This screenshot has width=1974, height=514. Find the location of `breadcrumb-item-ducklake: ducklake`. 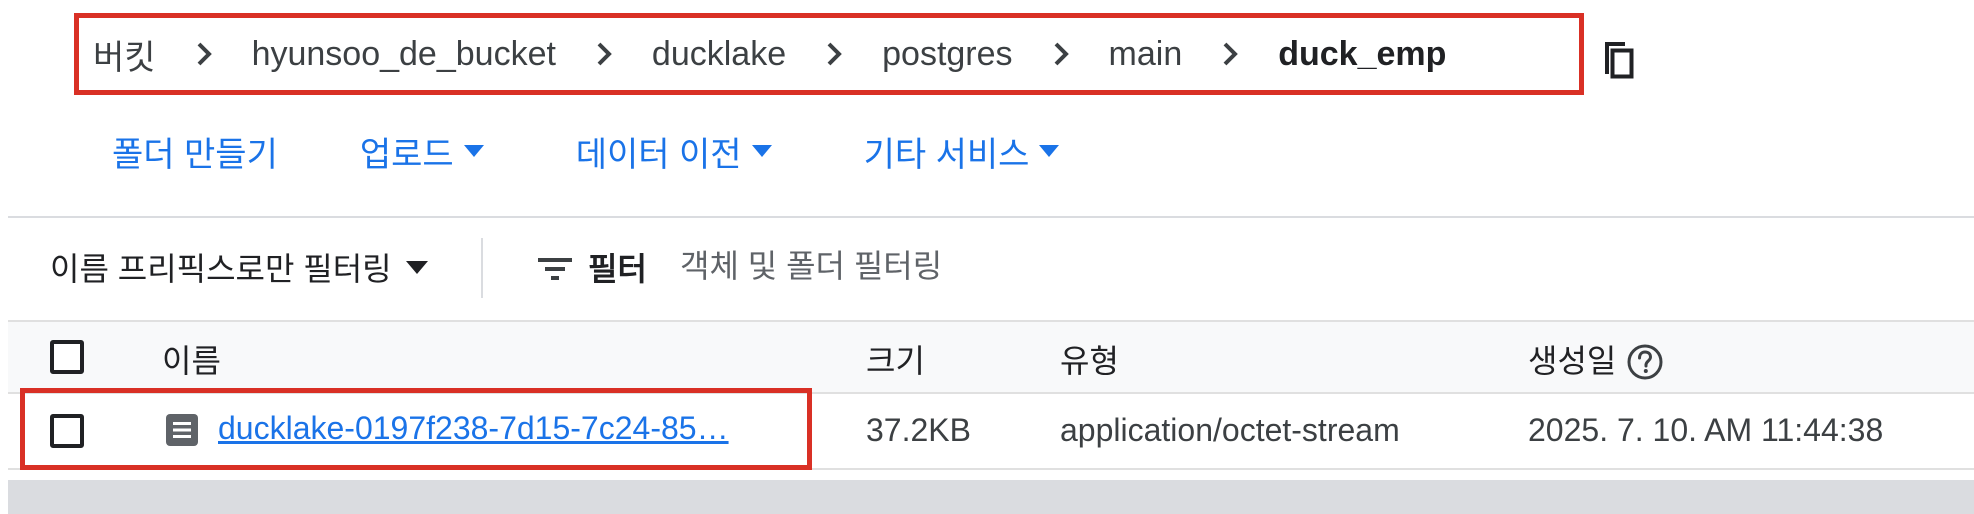

breadcrumb-item-ducklake: ducklake is located at coordinates (719, 54).